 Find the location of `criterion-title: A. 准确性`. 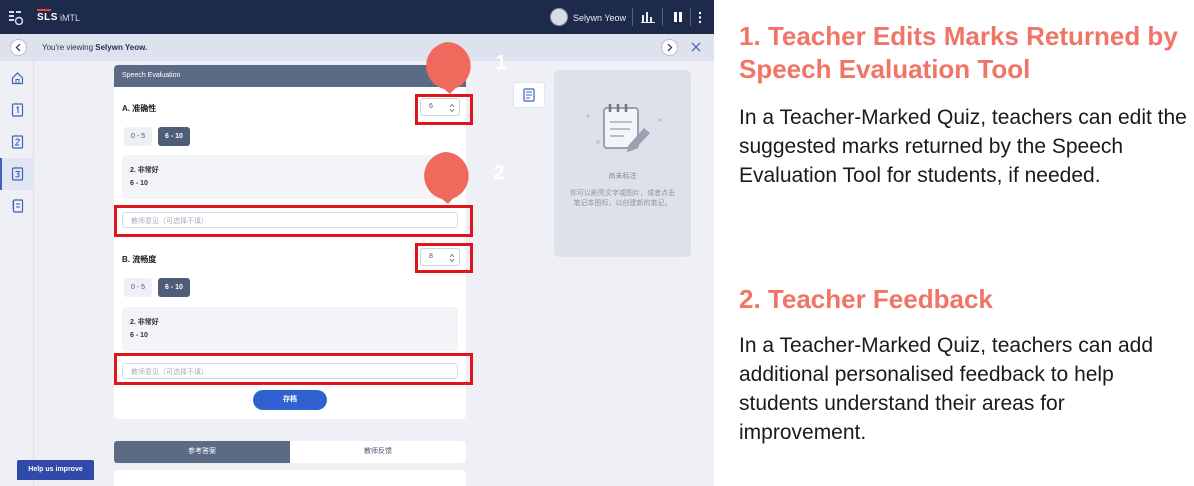

criterion-title: A. 准确性 is located at coordinates (139, 108).